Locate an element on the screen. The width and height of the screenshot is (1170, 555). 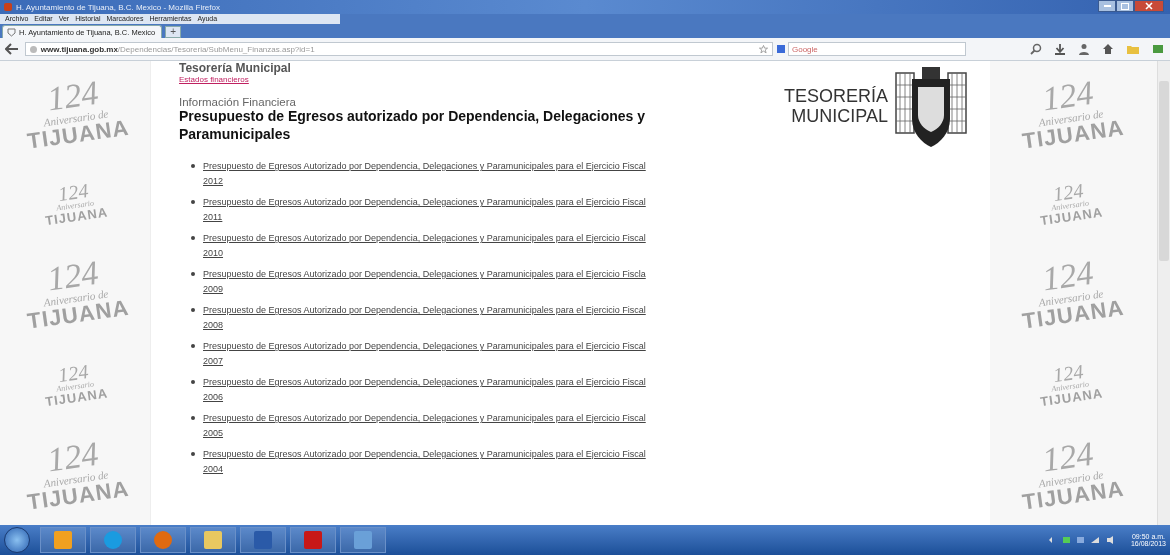
section-title: Tesorería Municipal is located at coordinates (235, 68).